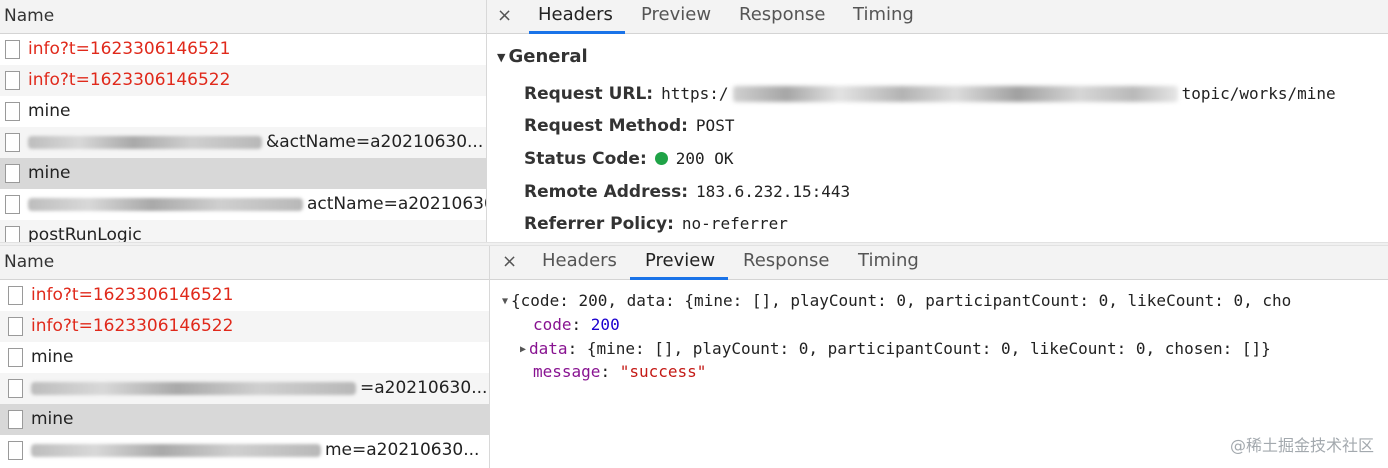 This screenshot has height=468, width=1388. I want to click on status-code-label: Status Code:, so click(585, 159).